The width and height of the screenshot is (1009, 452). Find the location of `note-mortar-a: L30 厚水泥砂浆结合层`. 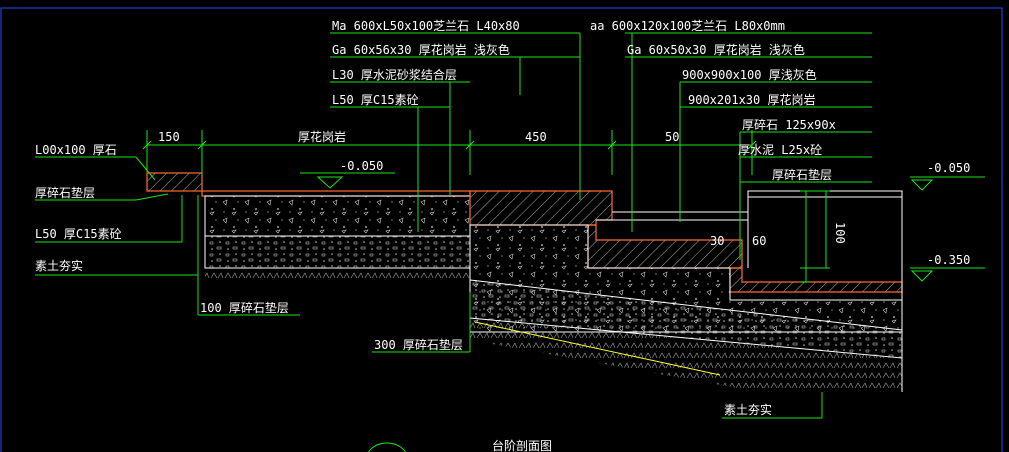

note-mortar-a: L30 厚水泥砂浆结合层 is located at coordinates (394, 74).